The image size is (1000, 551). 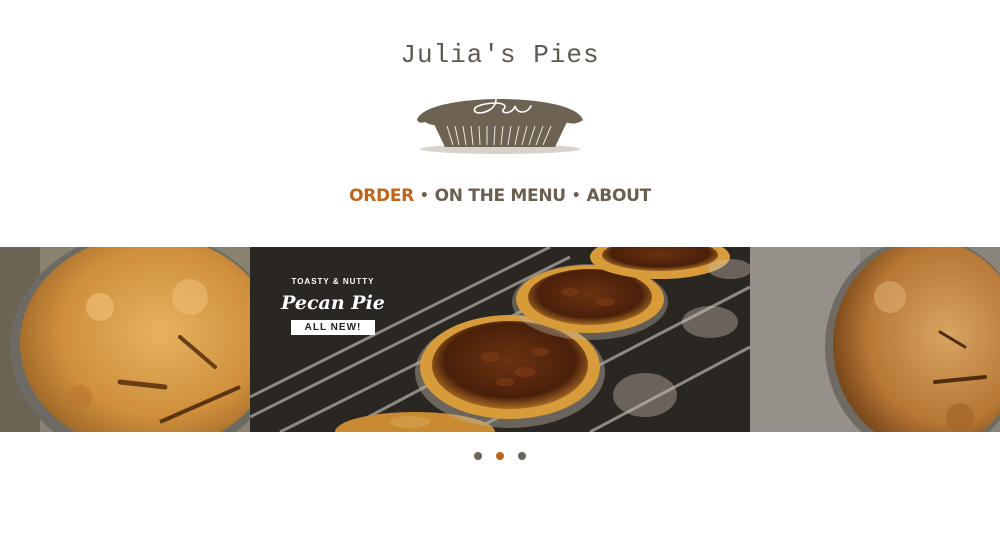 I want to click on main-nav: ORDER • ON THE MENU • ABOUT, so click(x=500, y=196).